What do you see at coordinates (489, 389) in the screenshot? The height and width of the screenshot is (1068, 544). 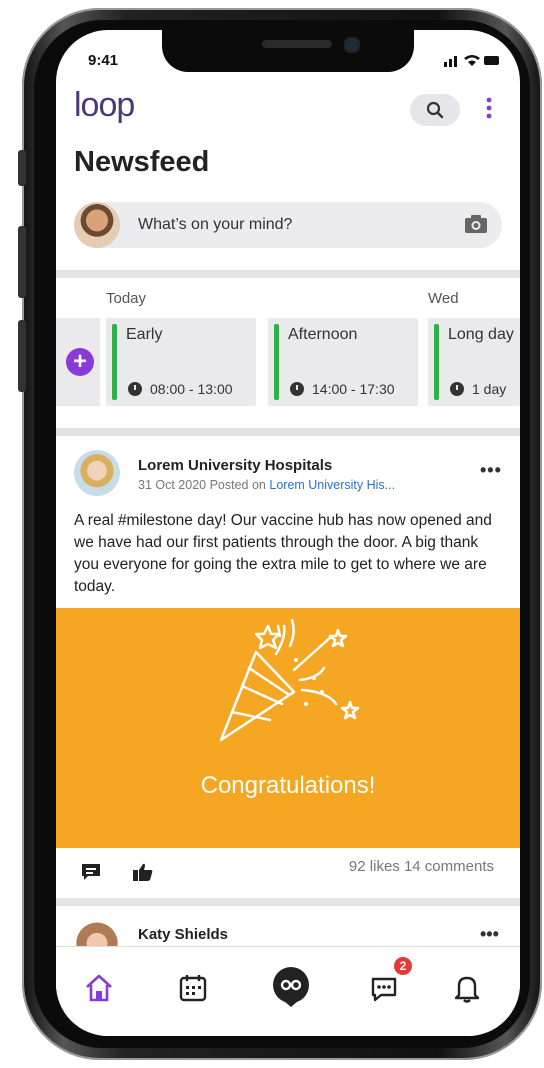 I see `shift-time: 1 day` at bounding box center [489, 389].